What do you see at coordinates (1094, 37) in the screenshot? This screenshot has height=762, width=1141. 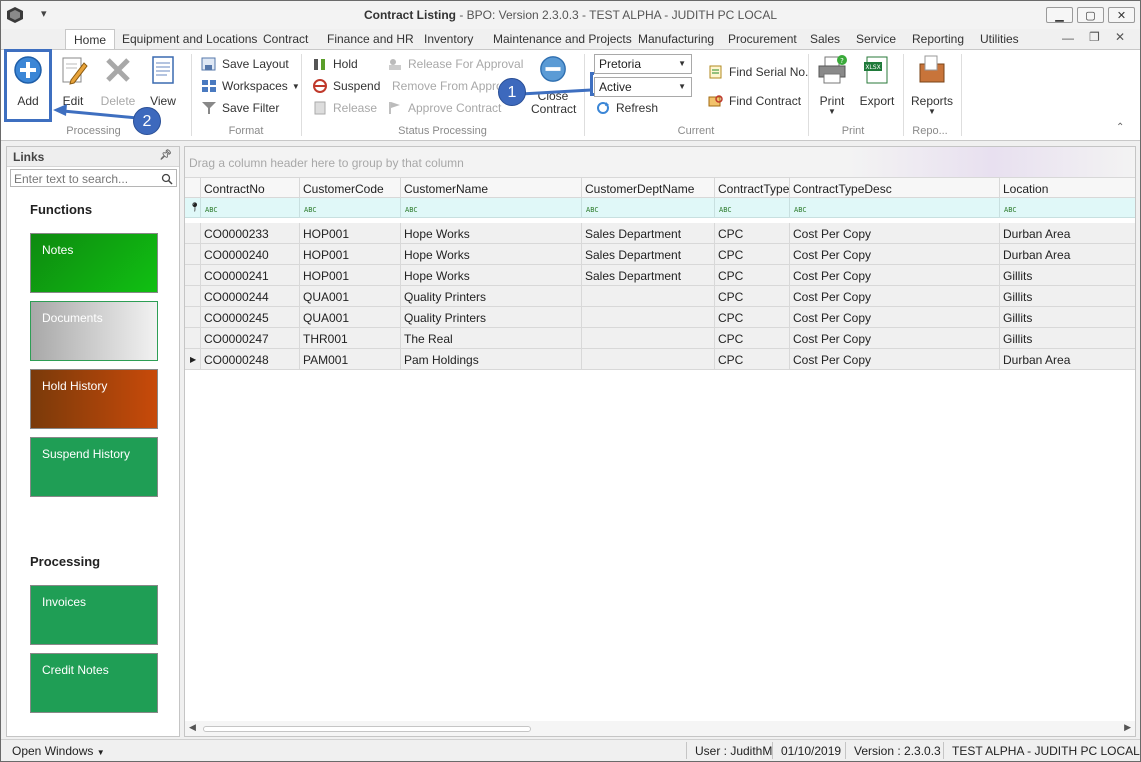 I see `ribbon-restore-icon: ❐` at bounding box center [1094, 37].